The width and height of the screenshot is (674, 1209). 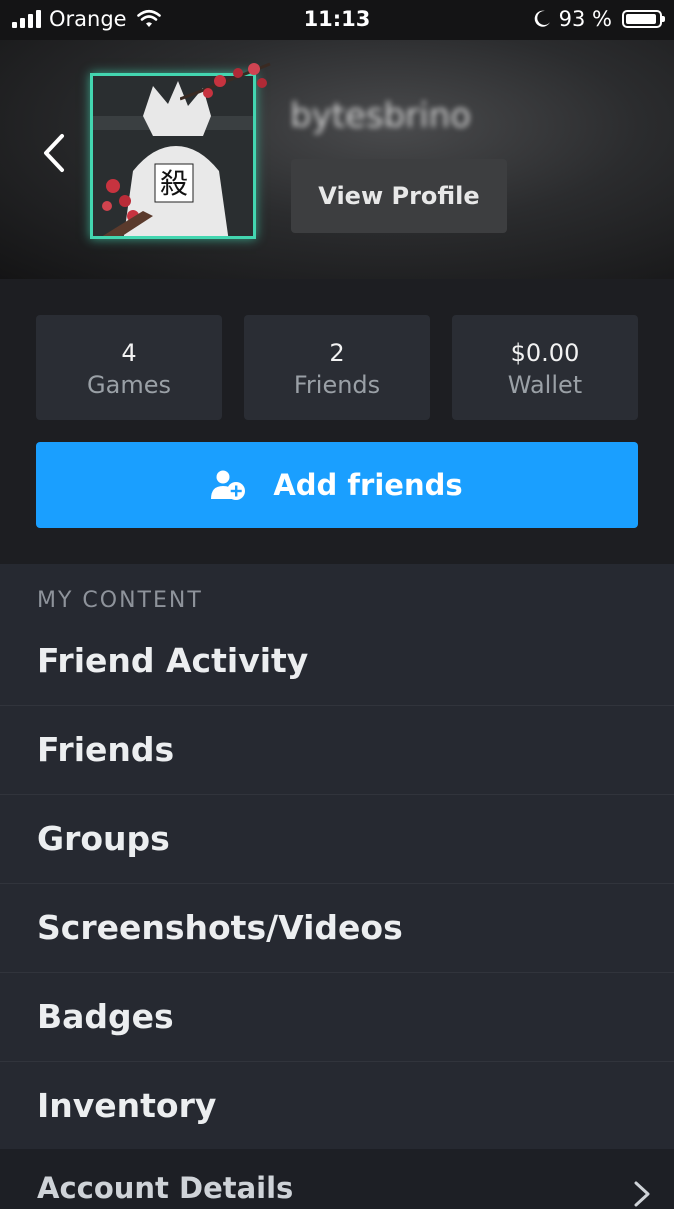 What do you see at coordinates (337, 353) in the screenshot?
I see `stat-value: 2` at bounding box center [337, 353].